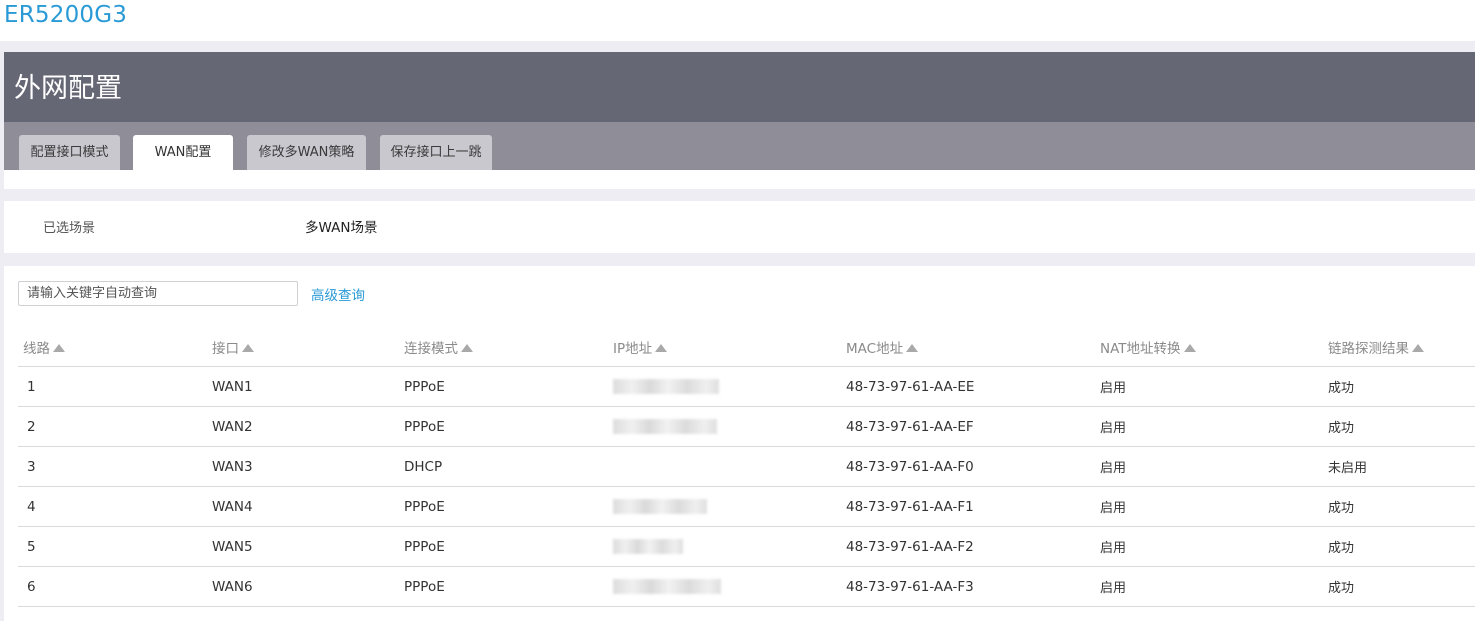  Describe the element at coordinates (729, 347) in the screenshot. I see `column-header-ip: IP地址` at that location.